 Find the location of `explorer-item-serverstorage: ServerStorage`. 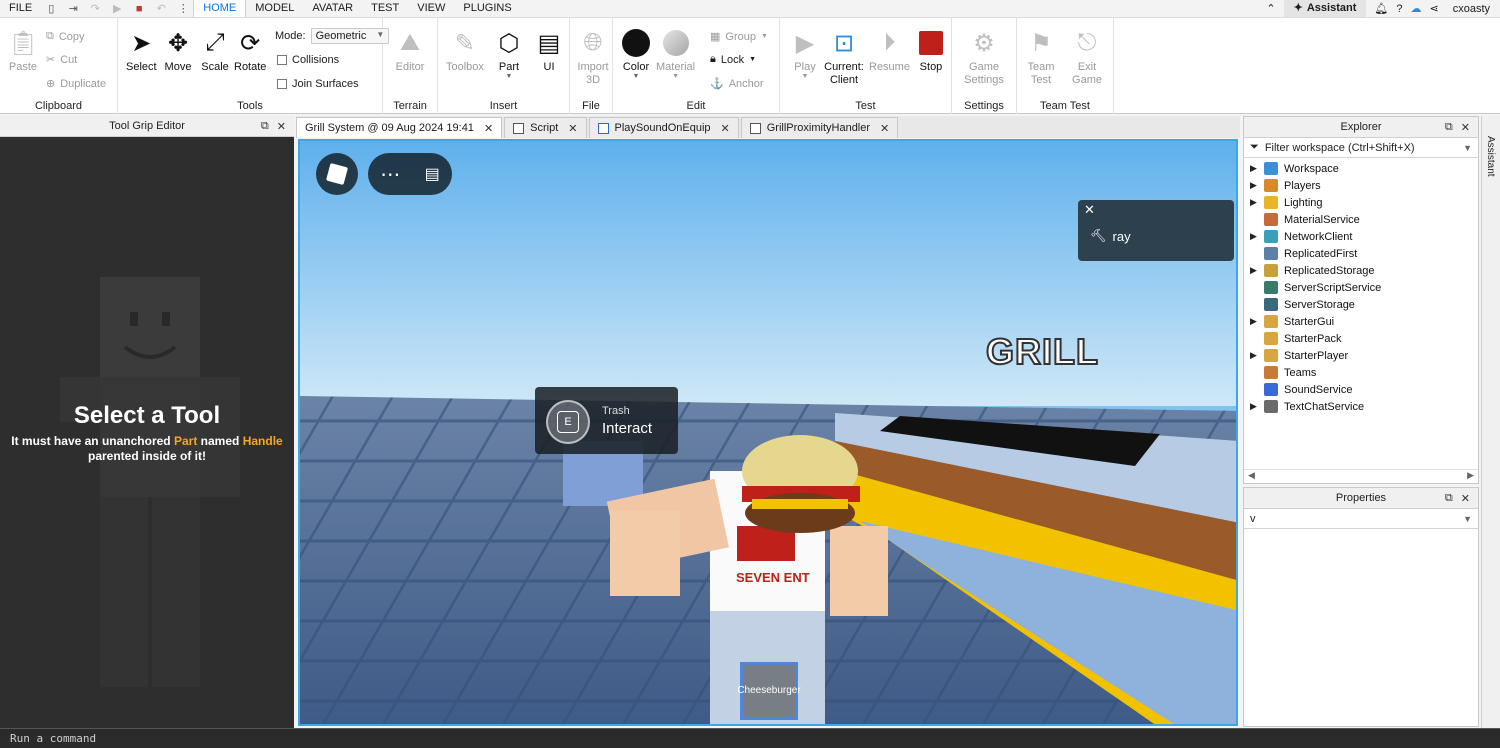

explorer-item-serverstorage: ServerStorage is located at coordinates (1361, 304).